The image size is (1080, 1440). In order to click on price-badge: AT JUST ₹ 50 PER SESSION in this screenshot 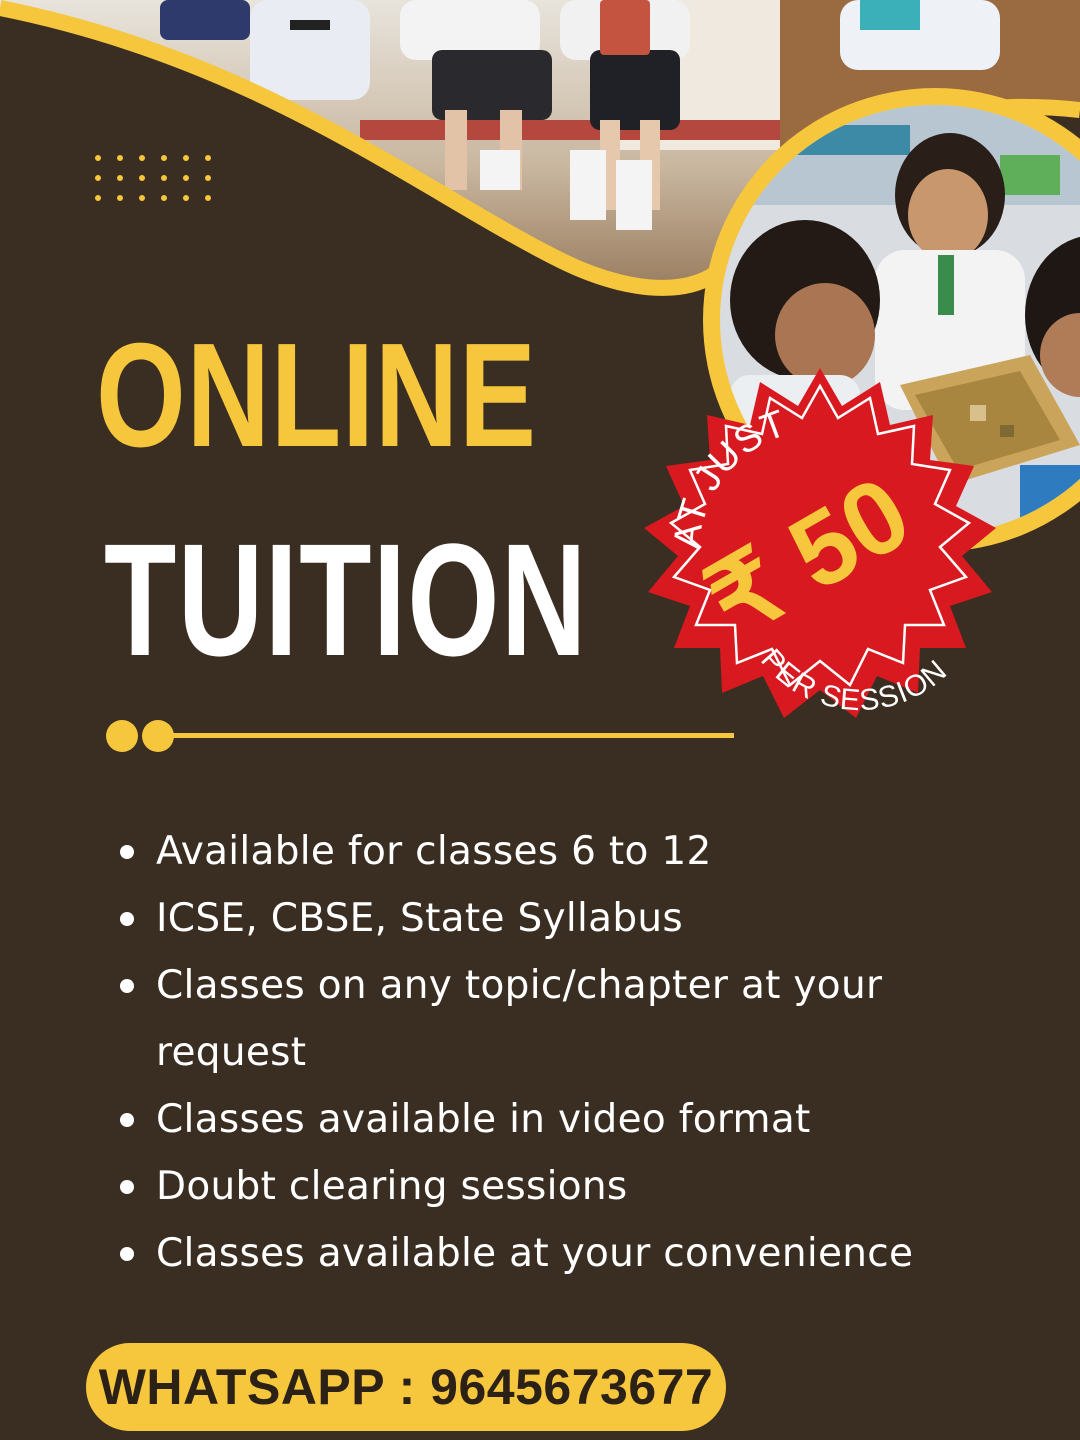, I will do `click(820, 543)`.